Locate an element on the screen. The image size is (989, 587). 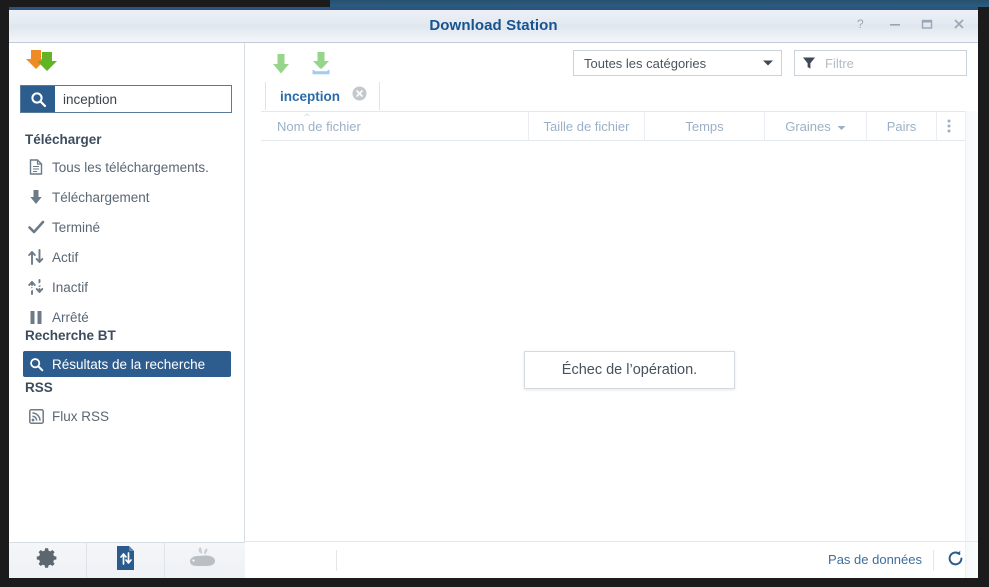
category-select: Toutes les catégories is located at coordinates (677, 63).